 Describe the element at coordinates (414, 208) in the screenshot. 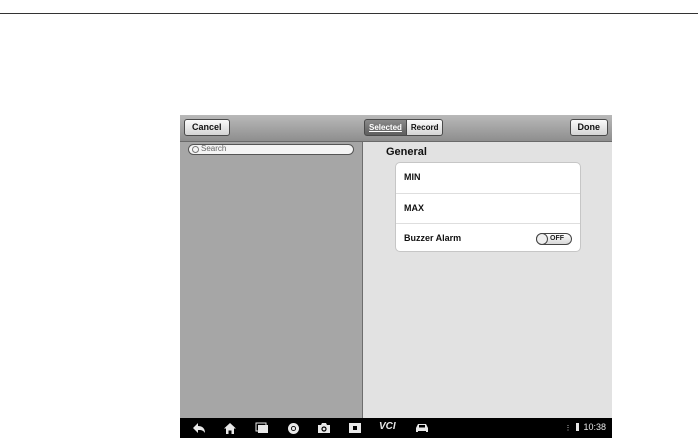

I see `row-max-label: MAX` at that location.